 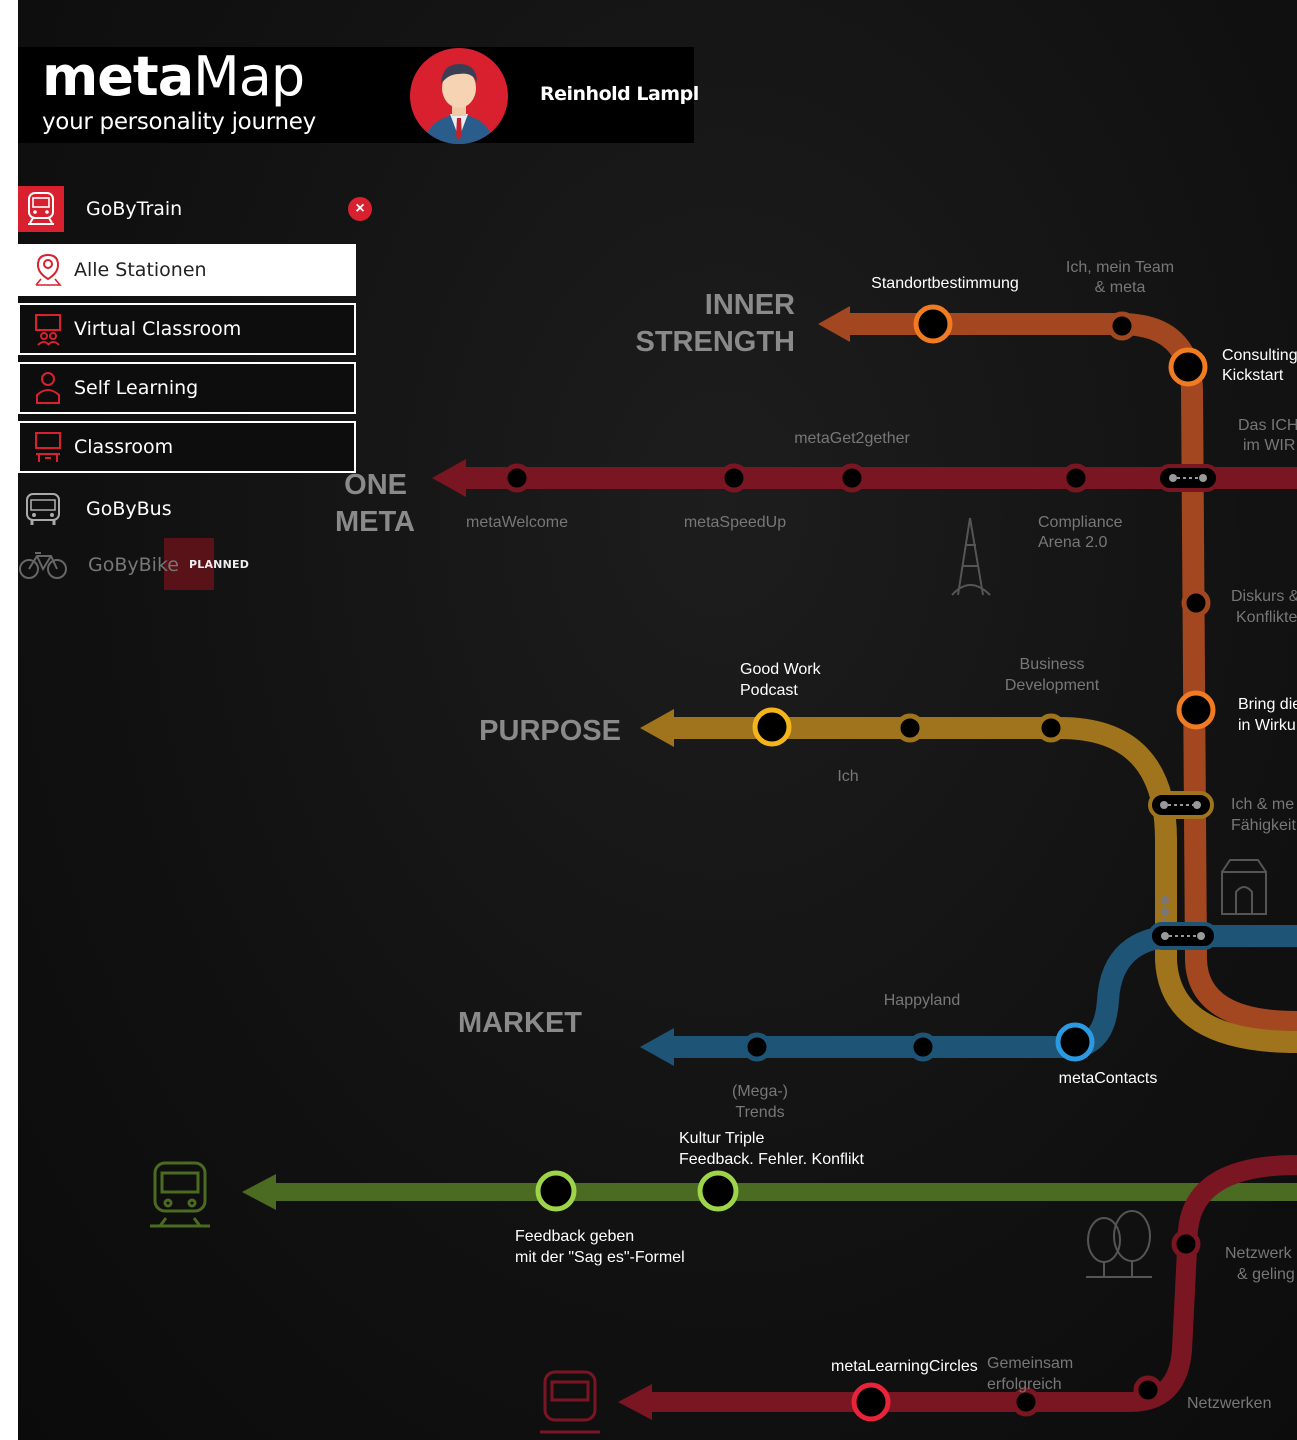 What do you see at coordinates (219, 564) in the screenshot?
I see `planned-badge: PLANNED` at bounding box center [219, 564].